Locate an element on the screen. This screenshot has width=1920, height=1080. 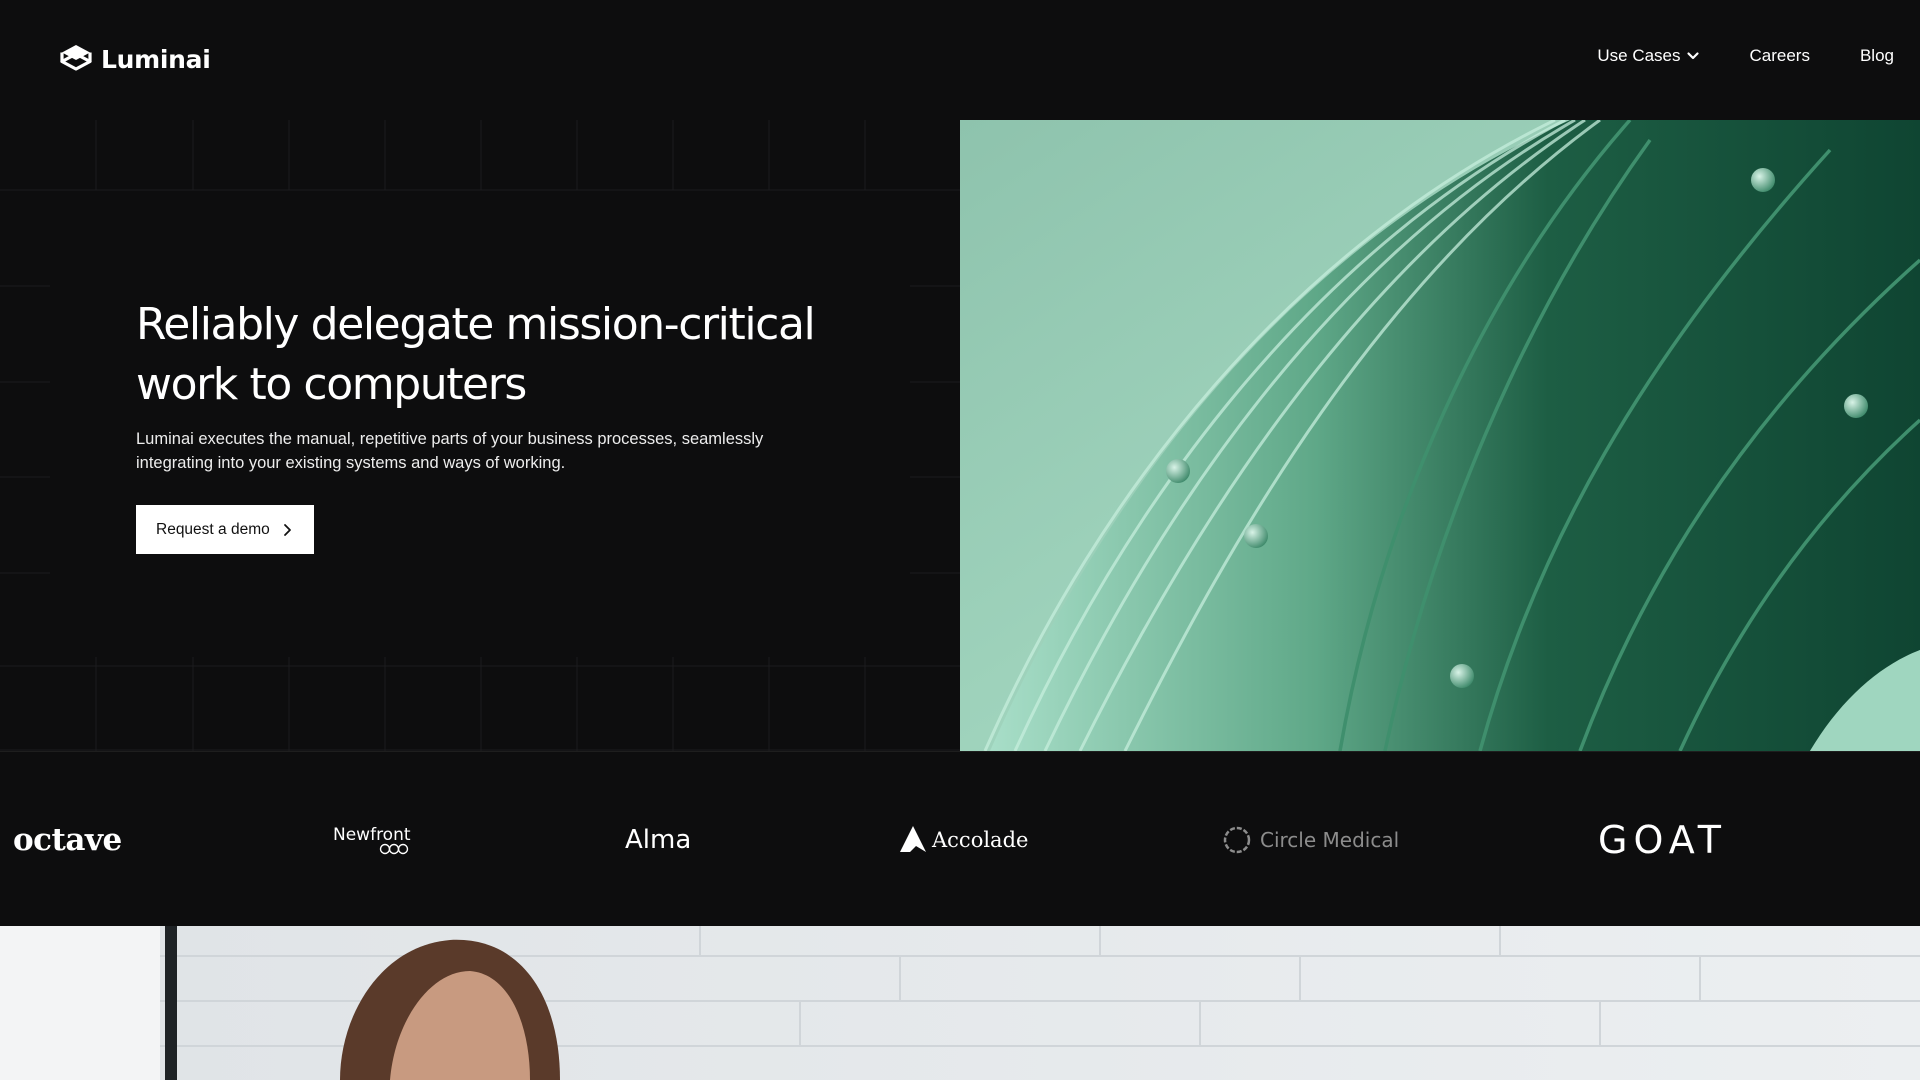
hero-title-line: work to computers is located at coordinates (331, 384).